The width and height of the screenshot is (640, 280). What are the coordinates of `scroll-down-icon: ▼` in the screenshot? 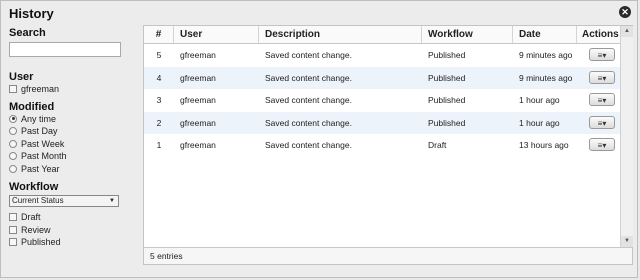 It's located at (627, 241).